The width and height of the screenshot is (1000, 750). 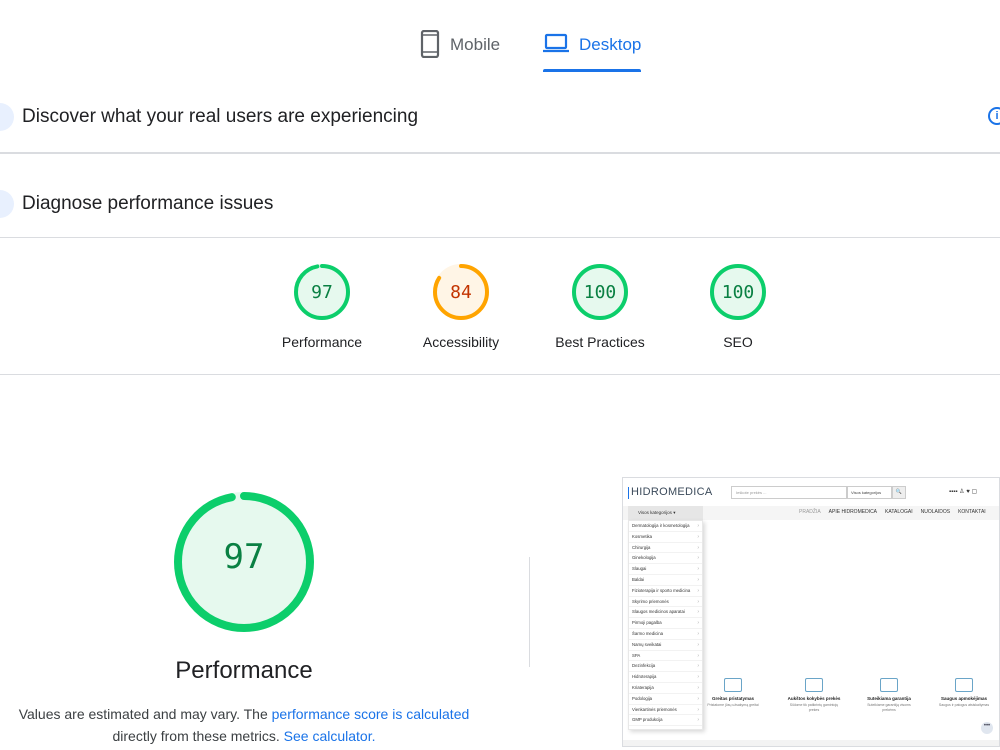 What do you see at coordinates (322, 306) in the screenshot?
I see `gauge-performance: 97 Performance` at bounding box center [322, 306].